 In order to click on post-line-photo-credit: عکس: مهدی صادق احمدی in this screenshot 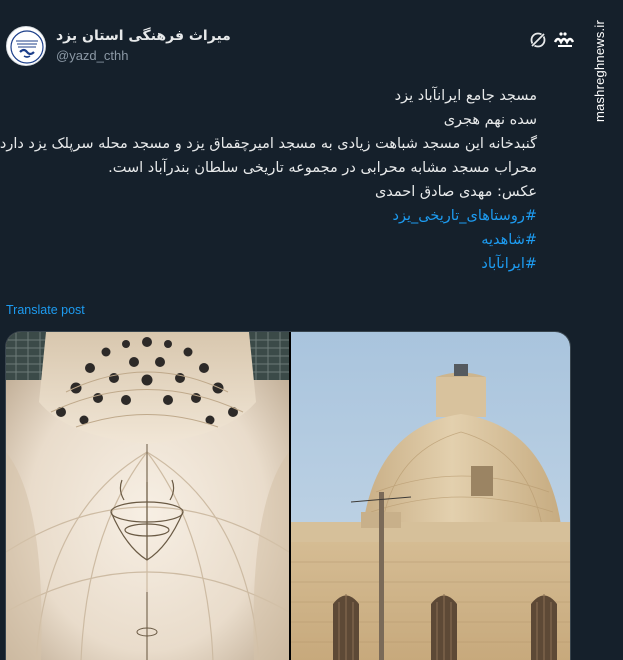, I will do `click(455, 192)`.